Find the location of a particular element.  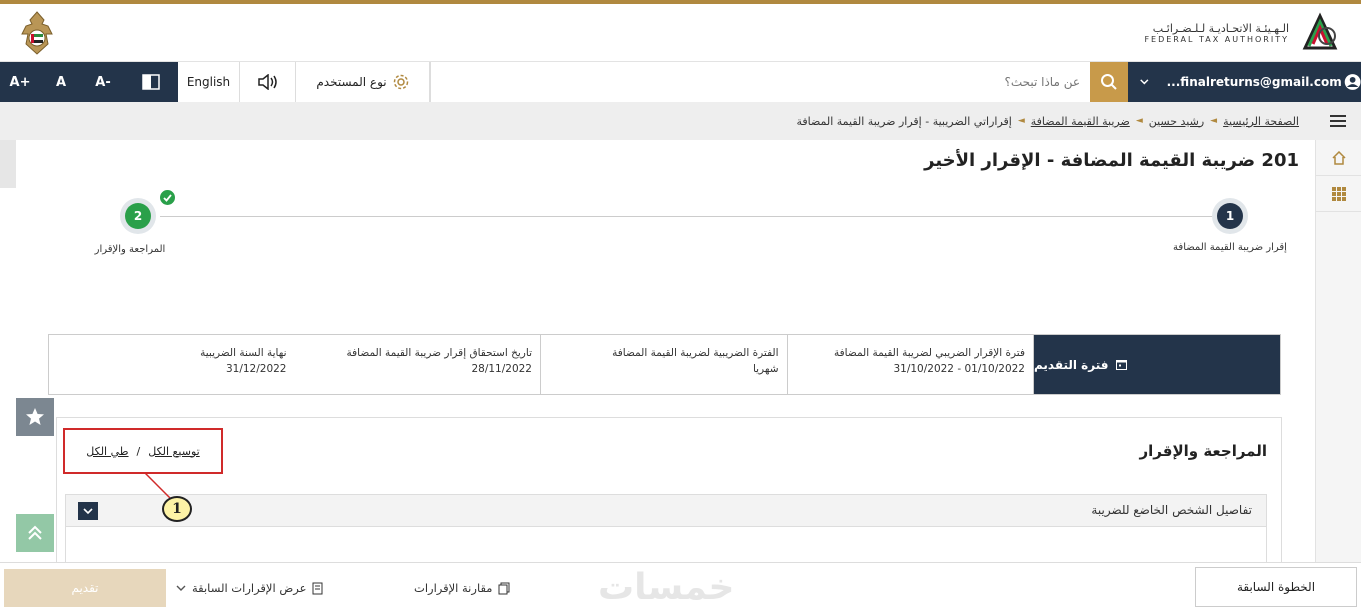

step-2: 2 is located at coordinates (138, 216).